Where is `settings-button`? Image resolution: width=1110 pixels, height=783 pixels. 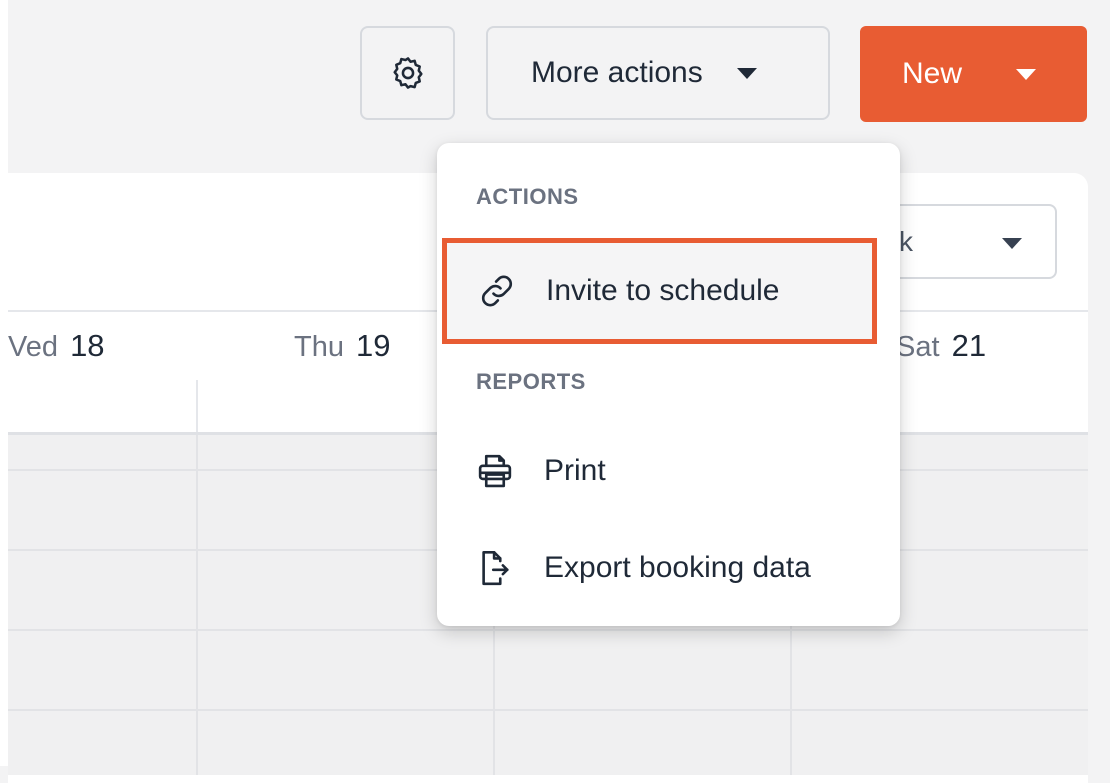 settings-button is located at coordinates (407, 73).